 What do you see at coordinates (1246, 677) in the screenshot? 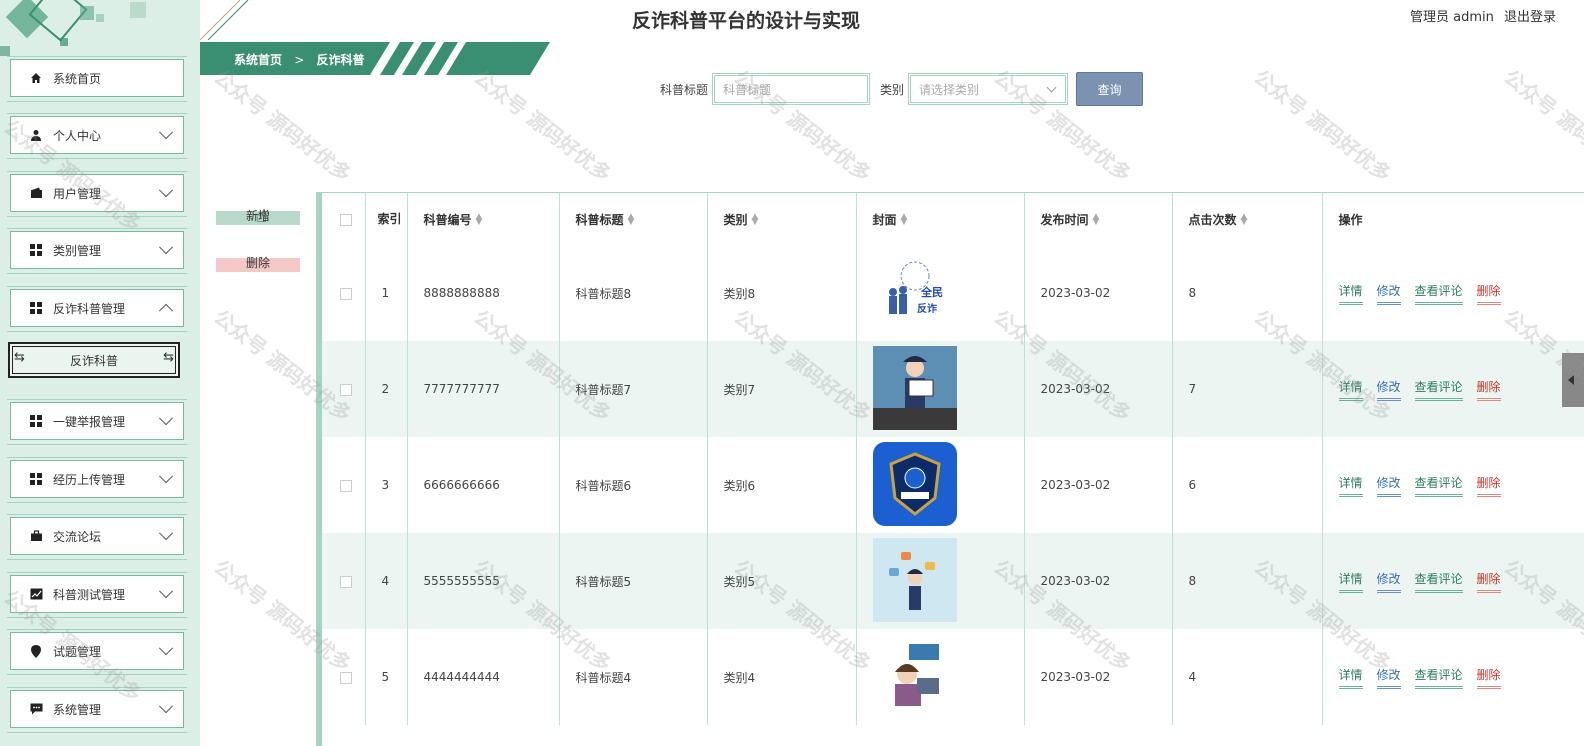
I see `row-clicks: 4` at bounding box center [1246, 677].